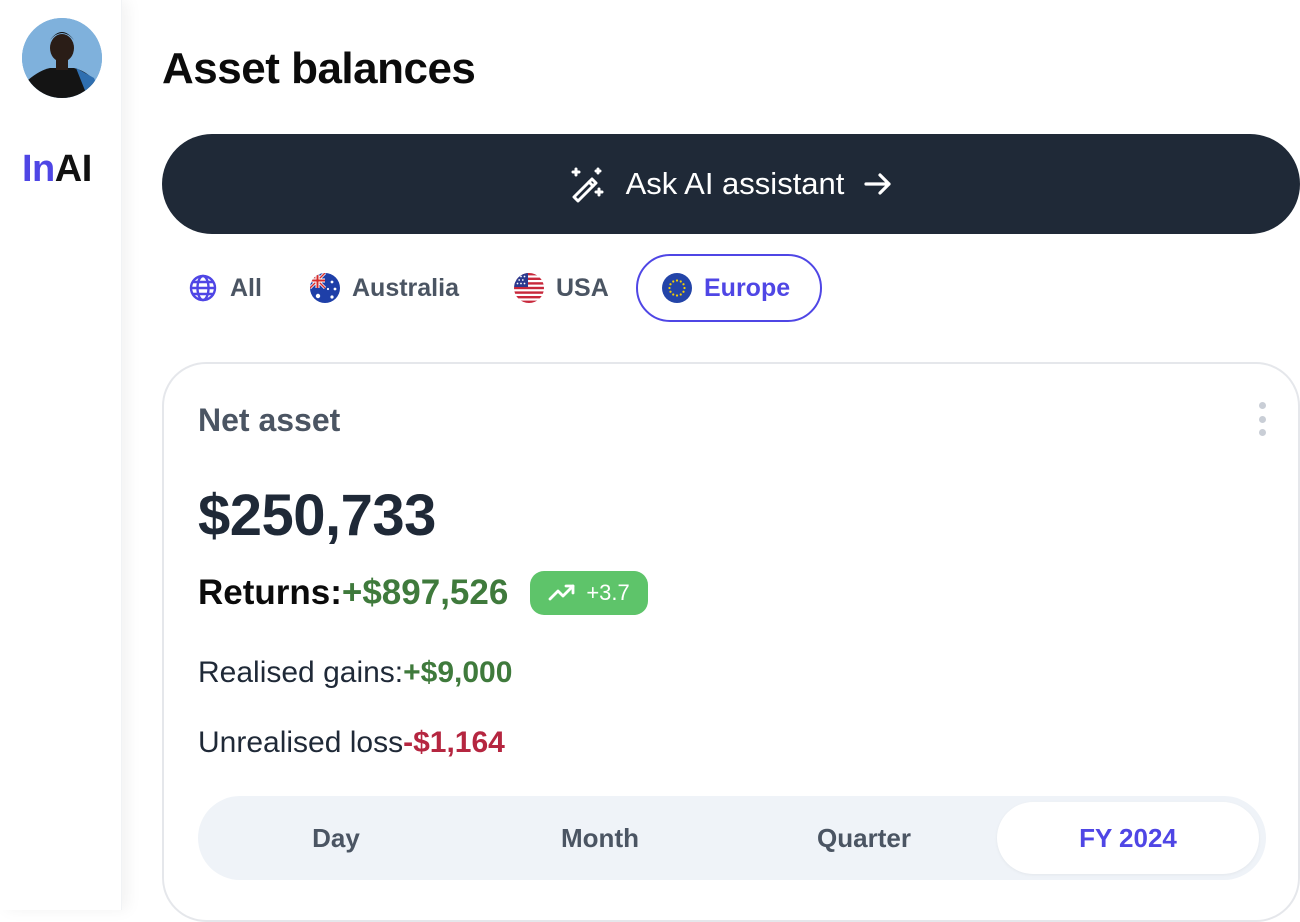  I want to click on realised-gains-label: Realised gains:, so click(301, 672).